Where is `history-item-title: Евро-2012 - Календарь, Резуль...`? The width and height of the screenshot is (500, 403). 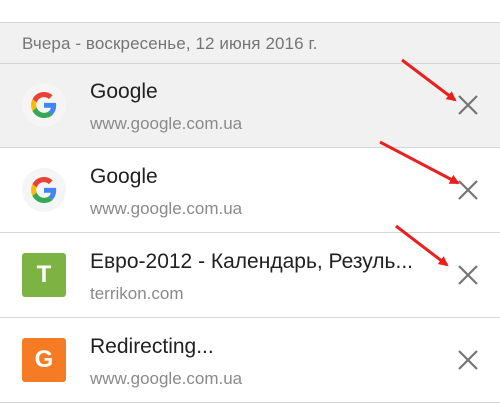
history-item-title: Евро-2012 - Календарь, Резуль... is located at coordinates (251, 261).